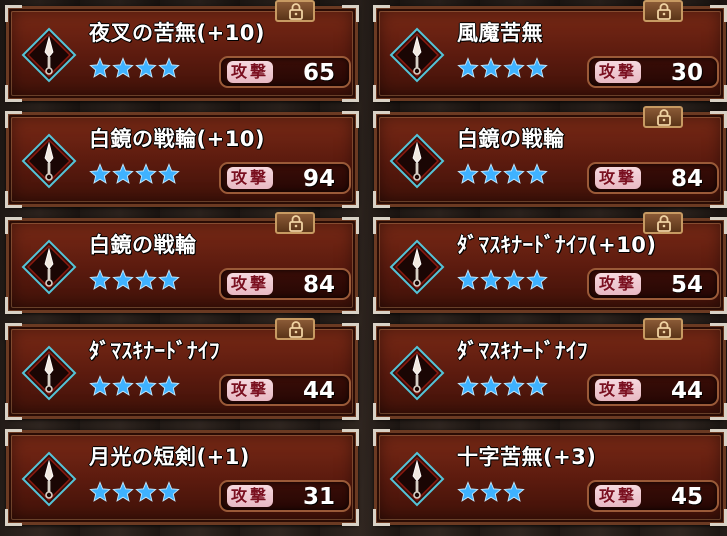 The height and width of the screenshot is (536, 727). What do you see at coordinates (550, 51) in the screenshot?
I see `item-card: 風魔苦無 攻撃 30` at bounding box center [550, 51].